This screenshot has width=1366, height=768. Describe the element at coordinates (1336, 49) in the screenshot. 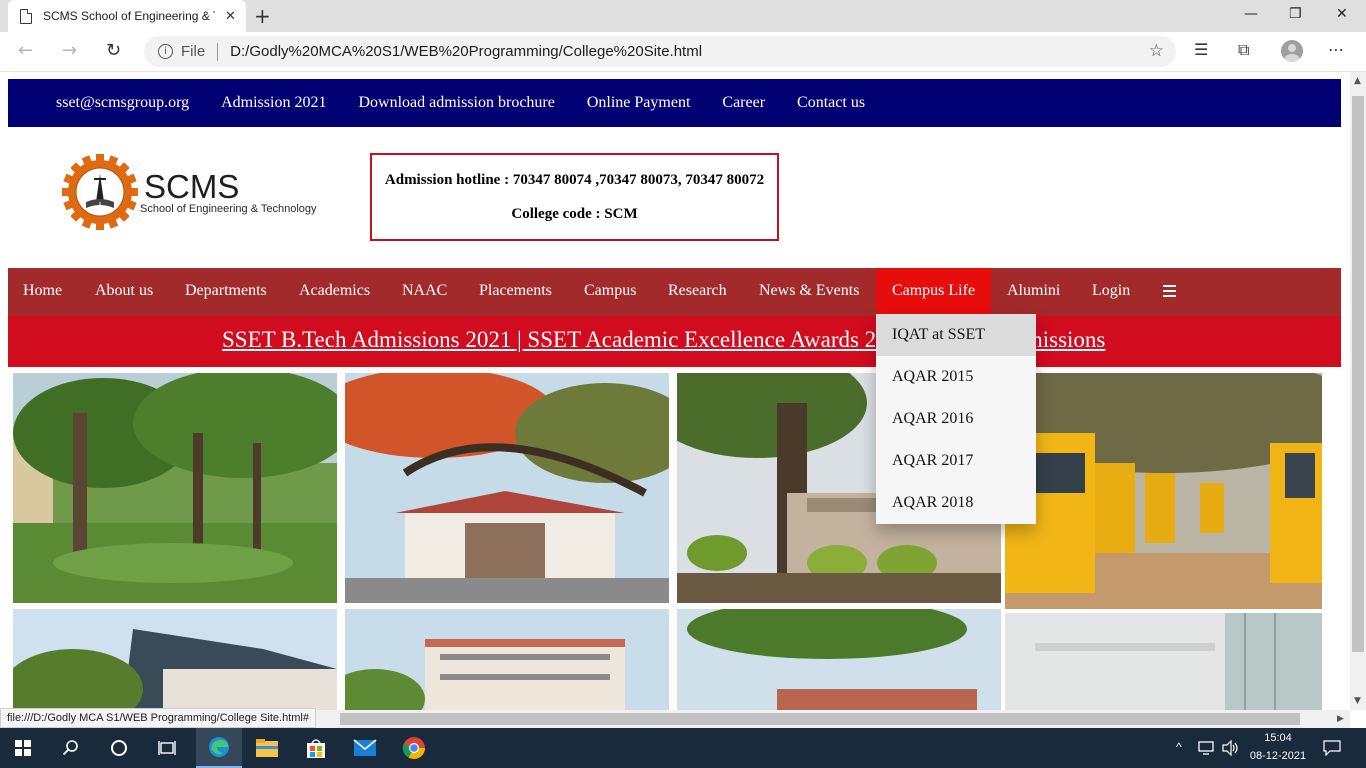

I see `more-menu-icon: ⋯` at that location.